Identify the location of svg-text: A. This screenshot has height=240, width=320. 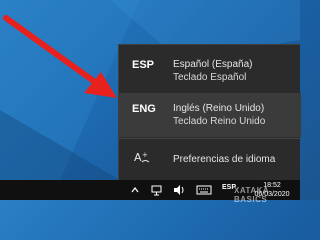
(138, 157).